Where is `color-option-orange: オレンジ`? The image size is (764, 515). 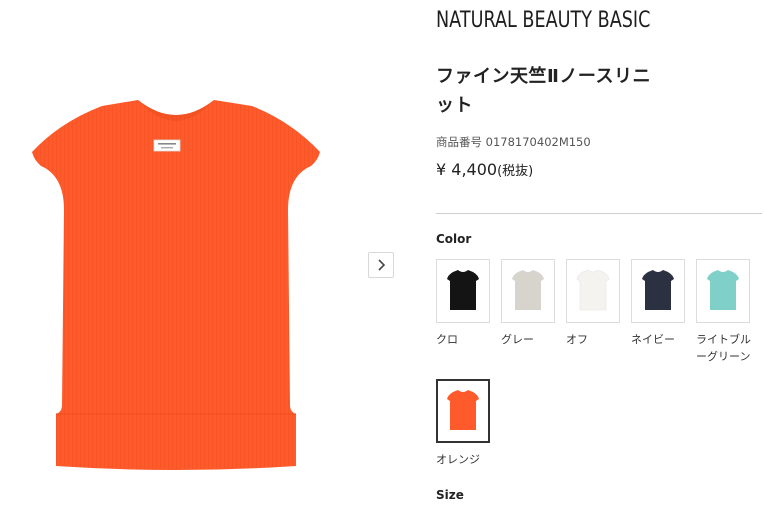 color-option-orange: オレンジ is located at coordinates (463, 423).